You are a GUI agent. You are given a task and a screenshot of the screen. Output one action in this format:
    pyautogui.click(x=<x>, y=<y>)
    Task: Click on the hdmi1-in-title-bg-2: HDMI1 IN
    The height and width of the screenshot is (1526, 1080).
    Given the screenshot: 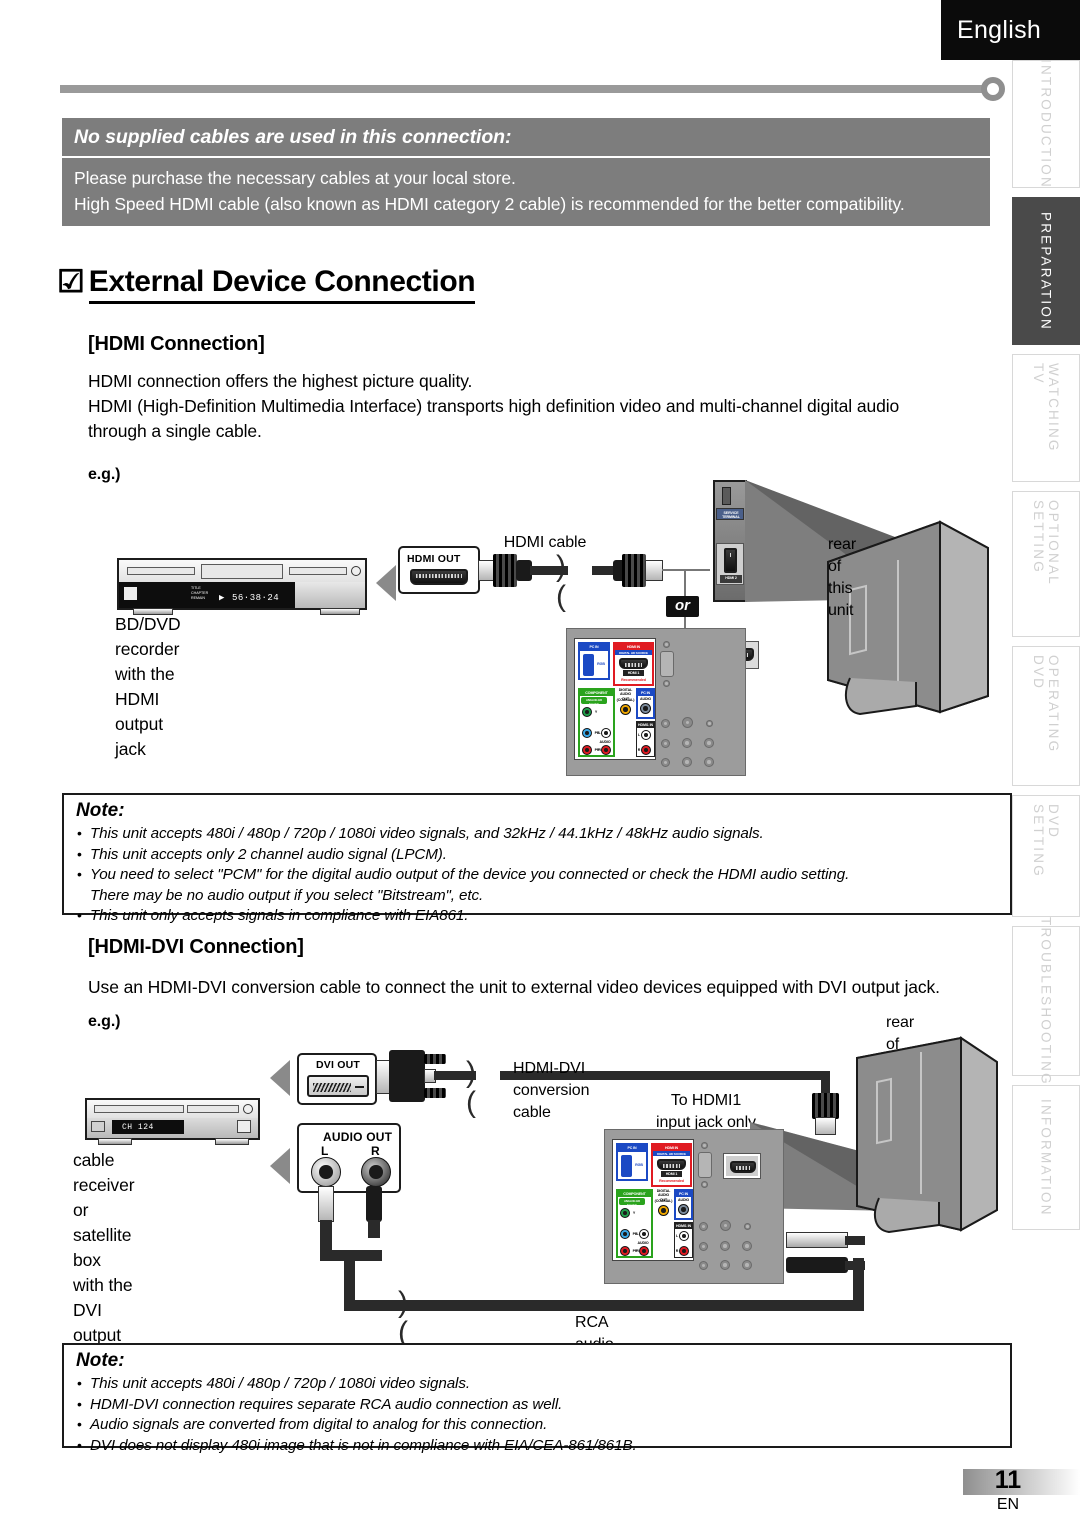 What is the action you would take?
    pyautogui.click(x=683, y=1226)
    